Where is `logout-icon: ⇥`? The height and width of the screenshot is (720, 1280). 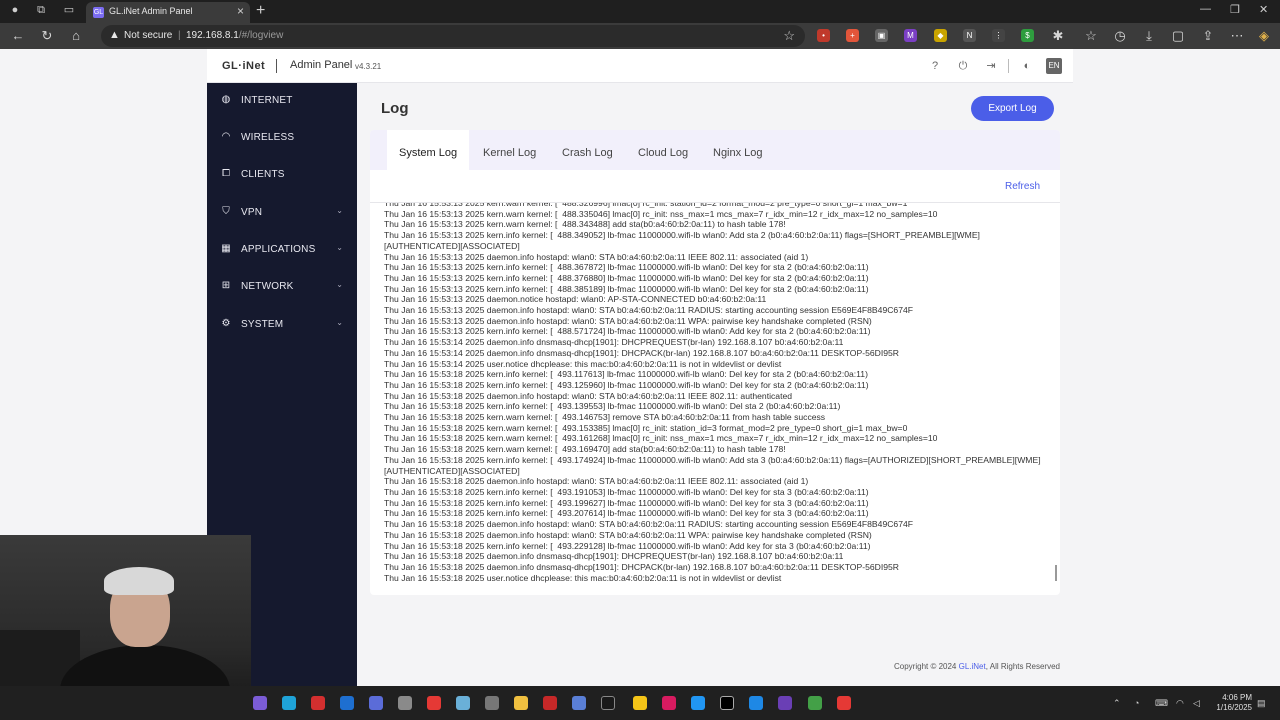
logout-icon: ⇥ is located at coordinates (991, 66).